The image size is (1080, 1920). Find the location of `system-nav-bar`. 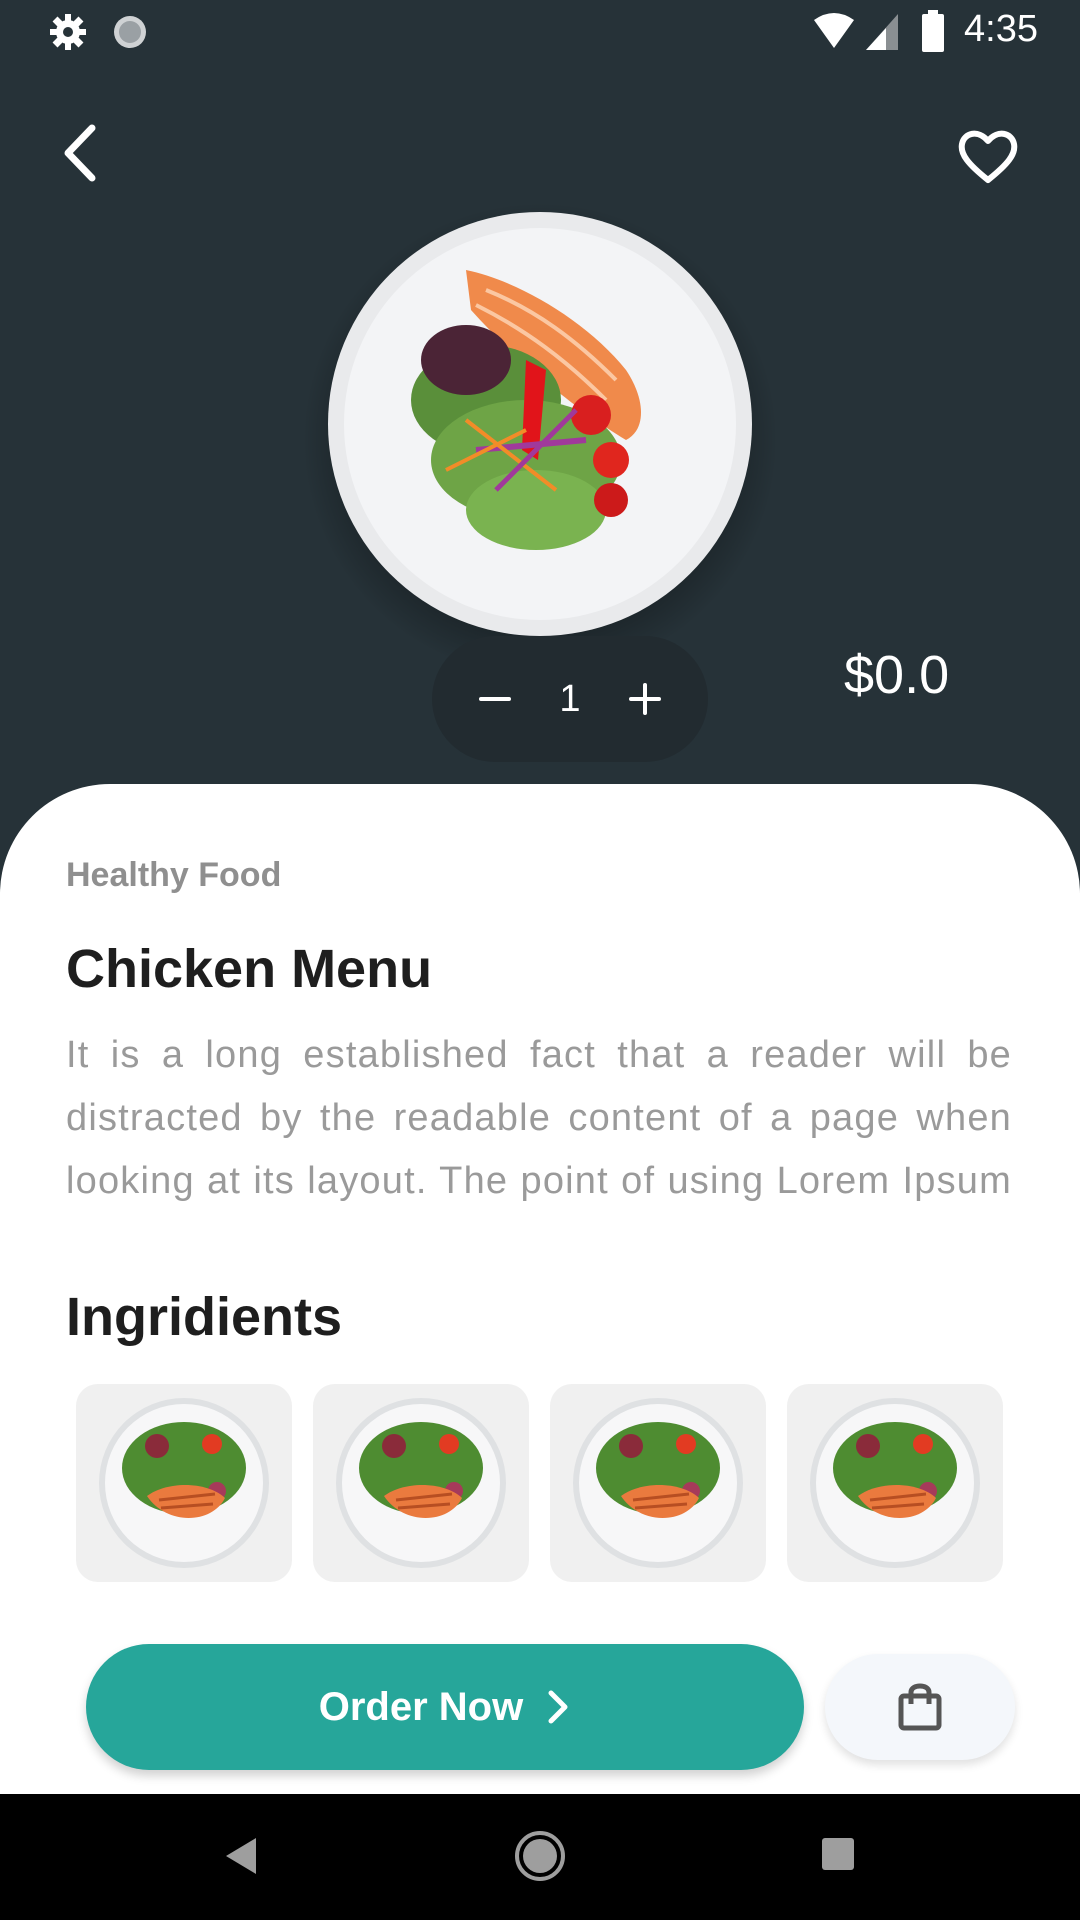

system-nav-bar is located at coordinates (540, 1857).